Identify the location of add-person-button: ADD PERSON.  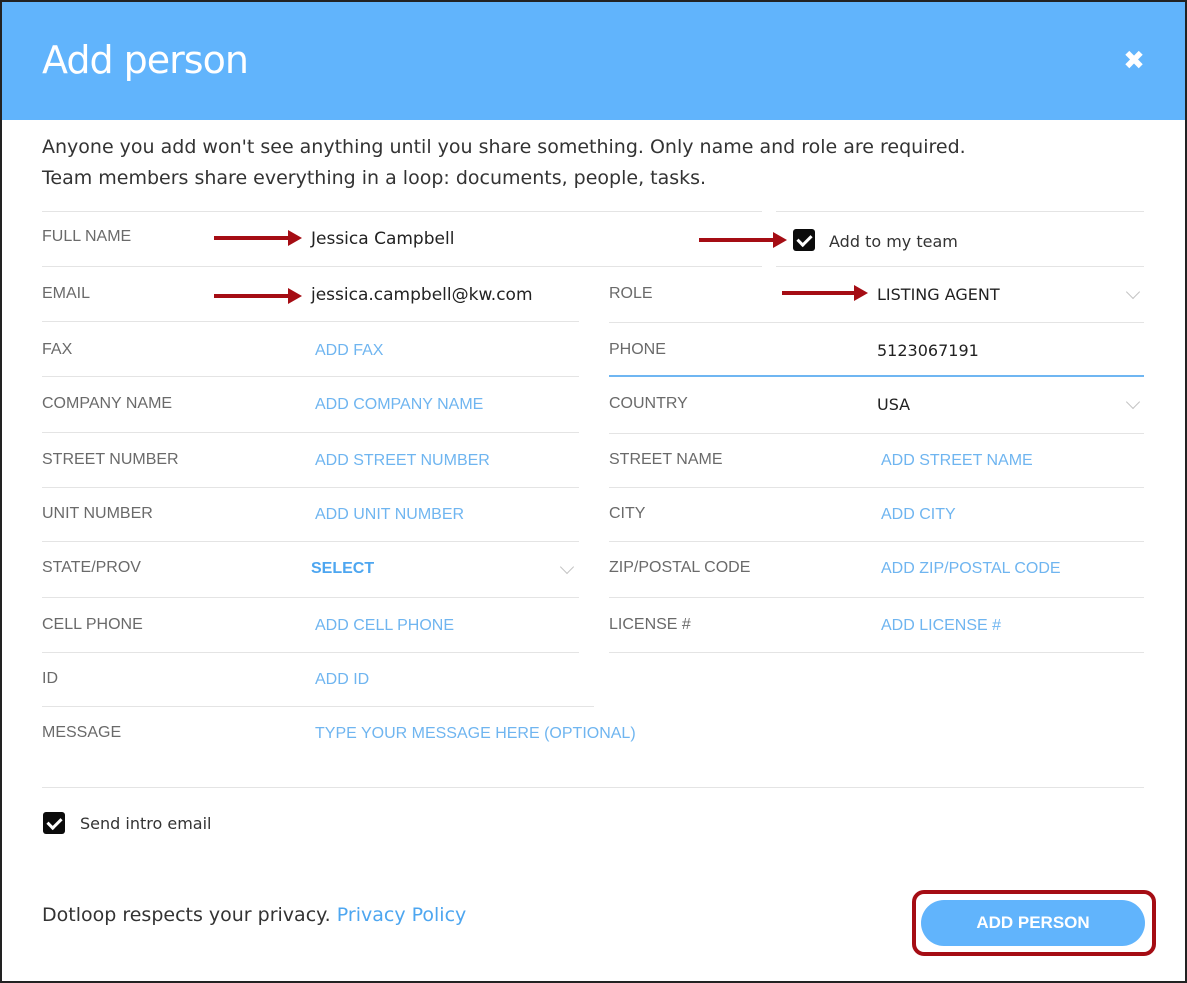
(1033, 923).